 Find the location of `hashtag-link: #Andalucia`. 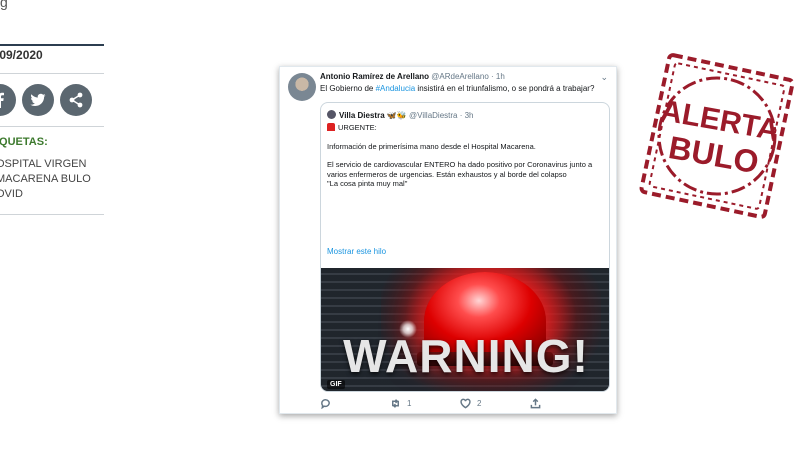

hashtag-link: #Andalucia is located at coordinates (396, 88).